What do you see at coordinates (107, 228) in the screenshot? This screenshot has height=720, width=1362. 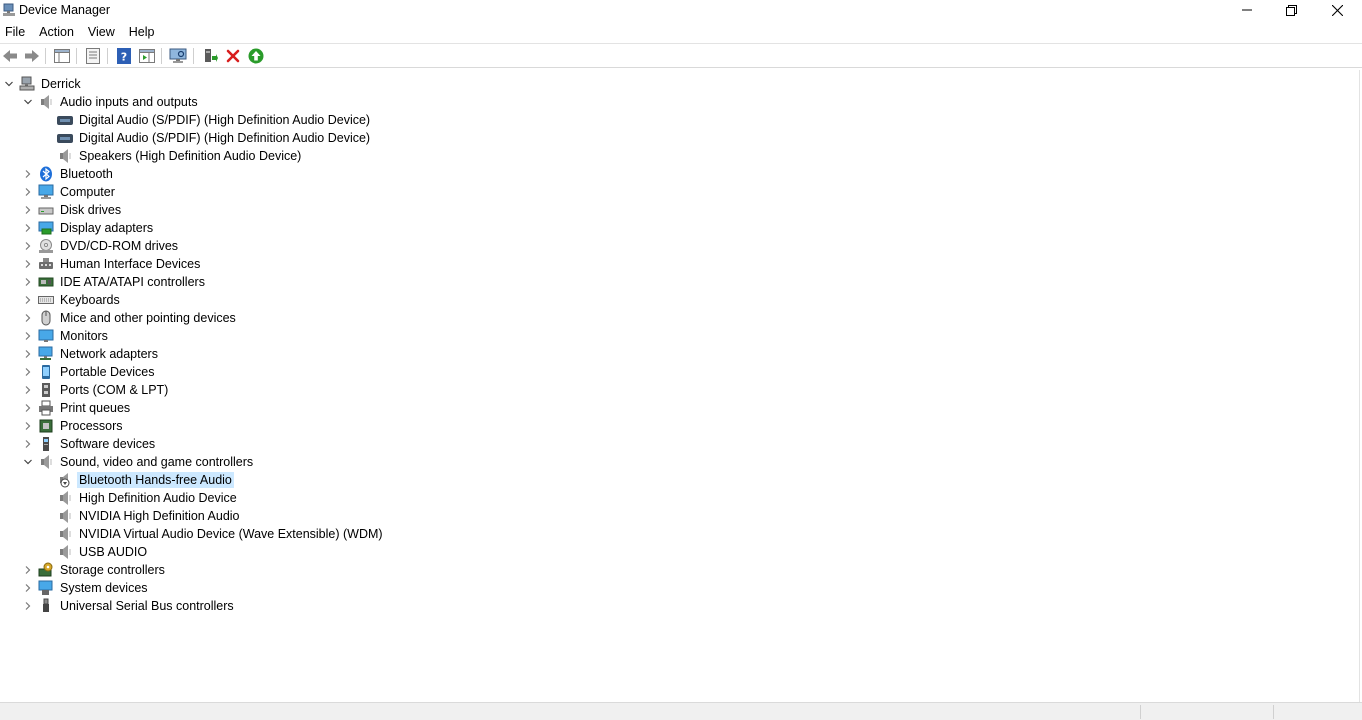 I see `tree-item-label: Display adapters` at bounding box center [107, 228].